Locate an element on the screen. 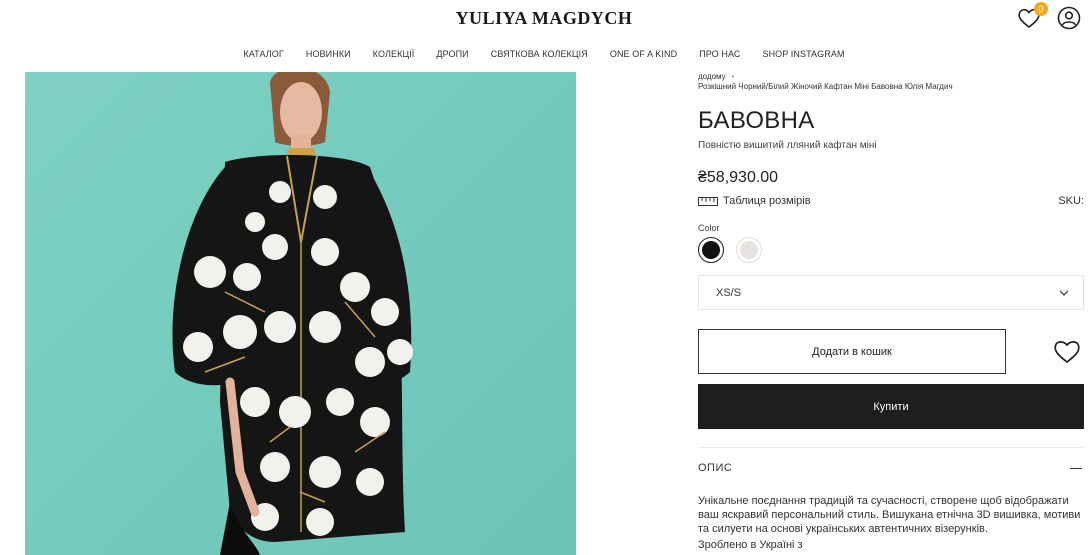  product-title: БАВОВНА is located at coordinates (756, 120).